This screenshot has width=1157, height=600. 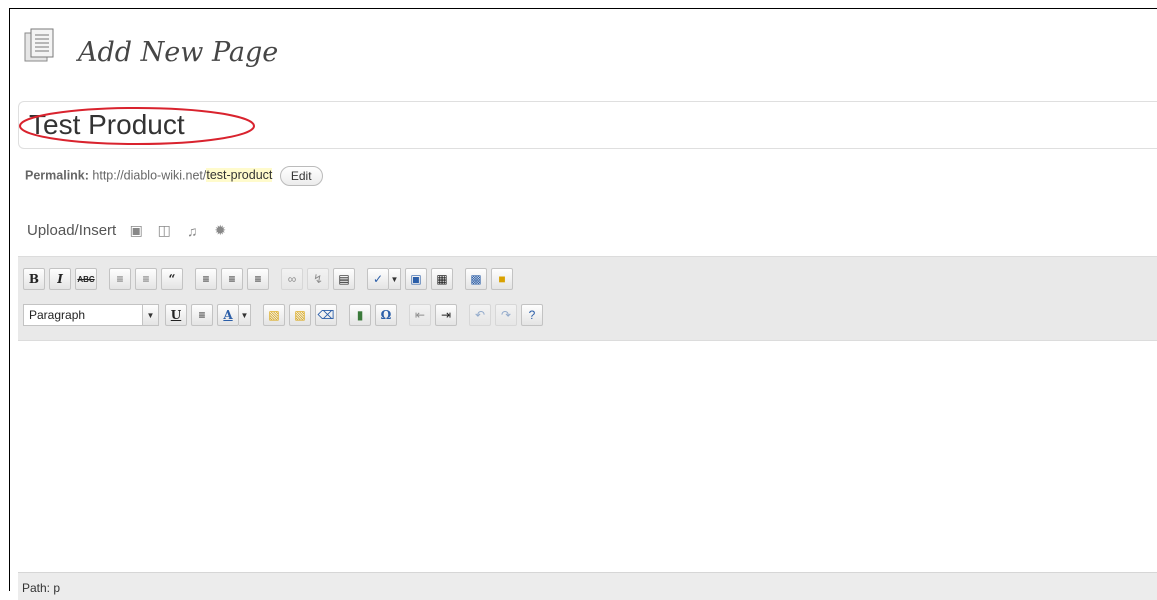 What do you see at coordinates (41, 588) in the screenshot?
I see `element-path: Path: p` at bounding box center [41, 588].